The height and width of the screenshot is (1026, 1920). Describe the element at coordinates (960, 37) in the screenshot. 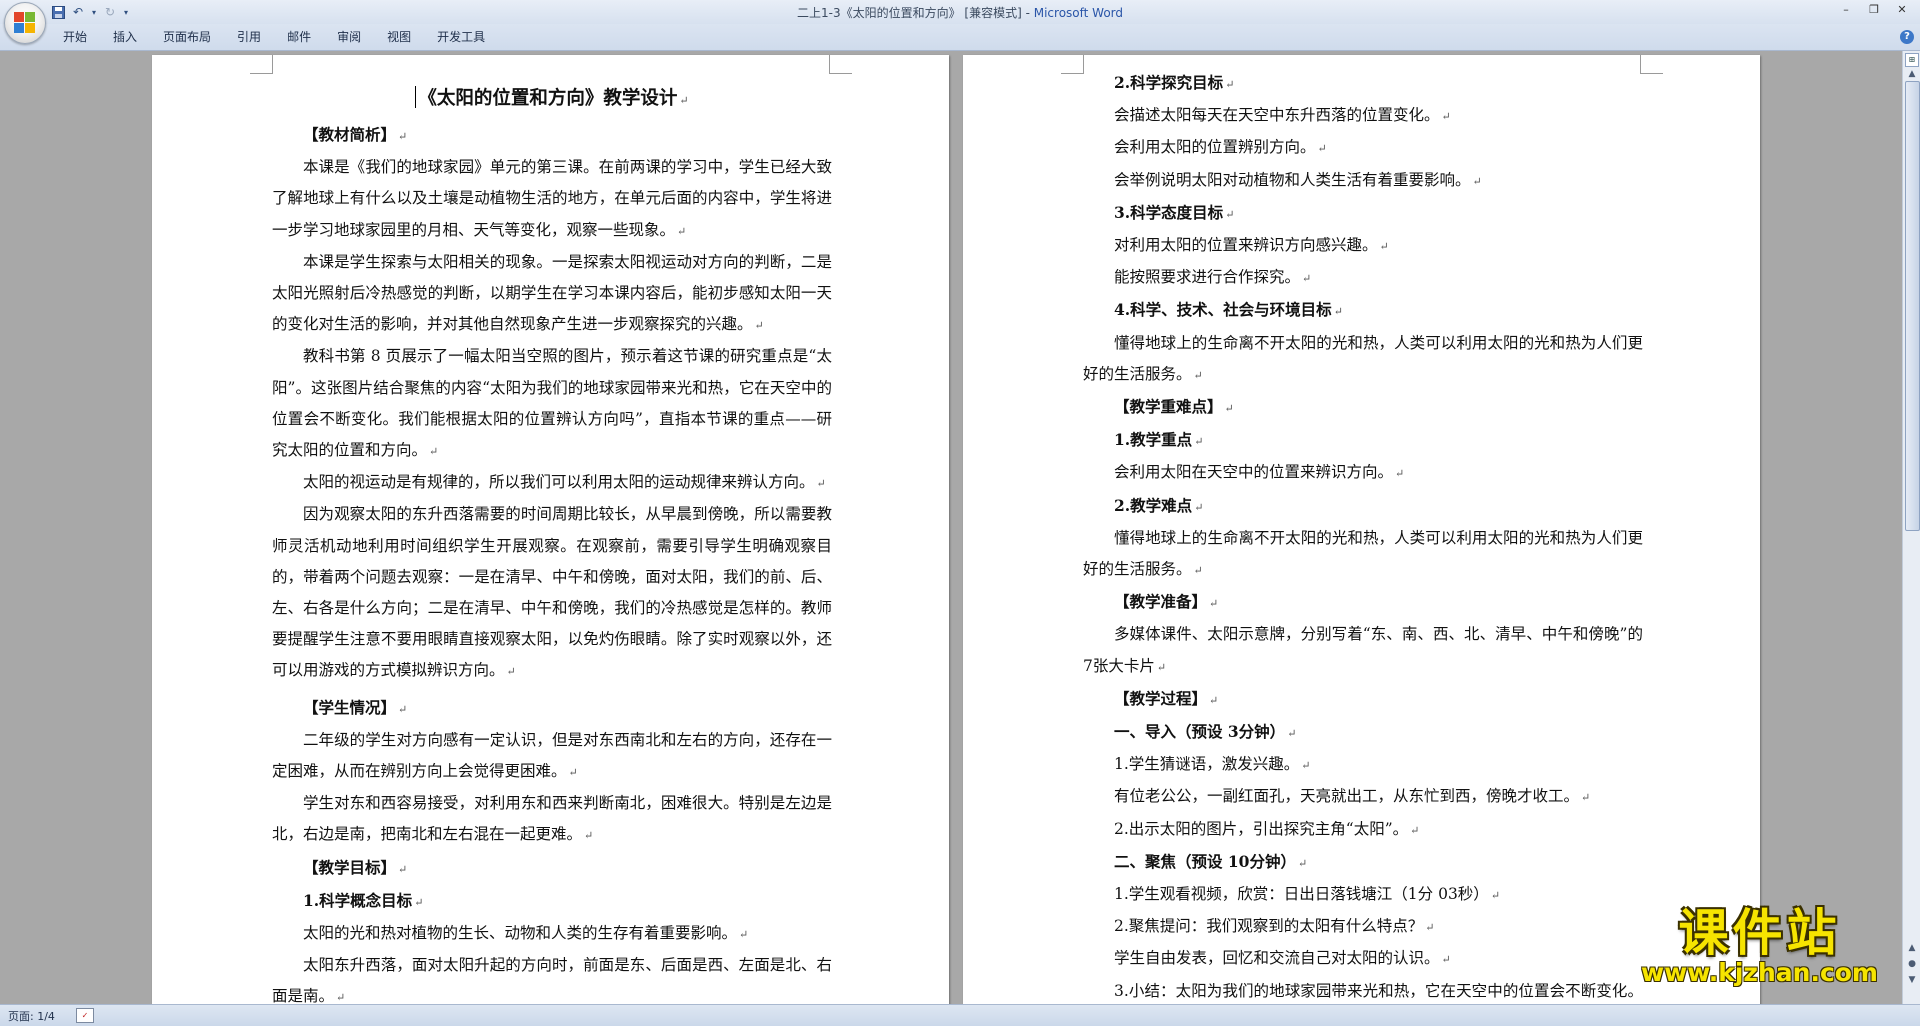

I see `ribbon: 开始 插入 页面布局 引用 邮件 审阅 视图 开发工具 ?` at that location.